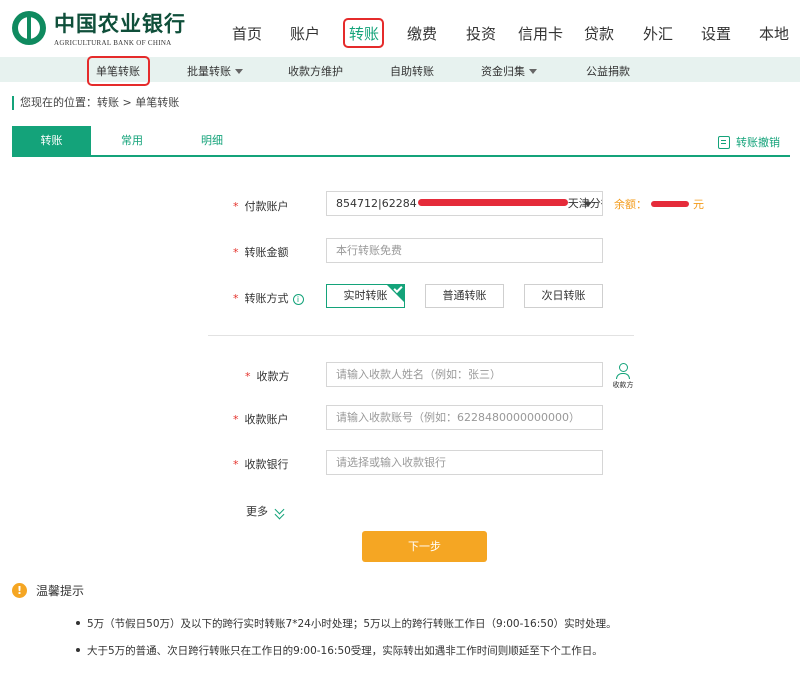 This screenshot has width=800, height=676. I want to click on transfer-mode-label-text: 转账方式, so click(266, 298).